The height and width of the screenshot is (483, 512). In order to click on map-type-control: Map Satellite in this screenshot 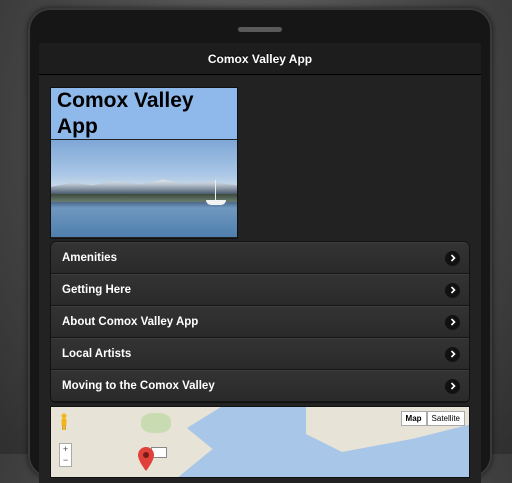, I will do `click(432, 418)`.